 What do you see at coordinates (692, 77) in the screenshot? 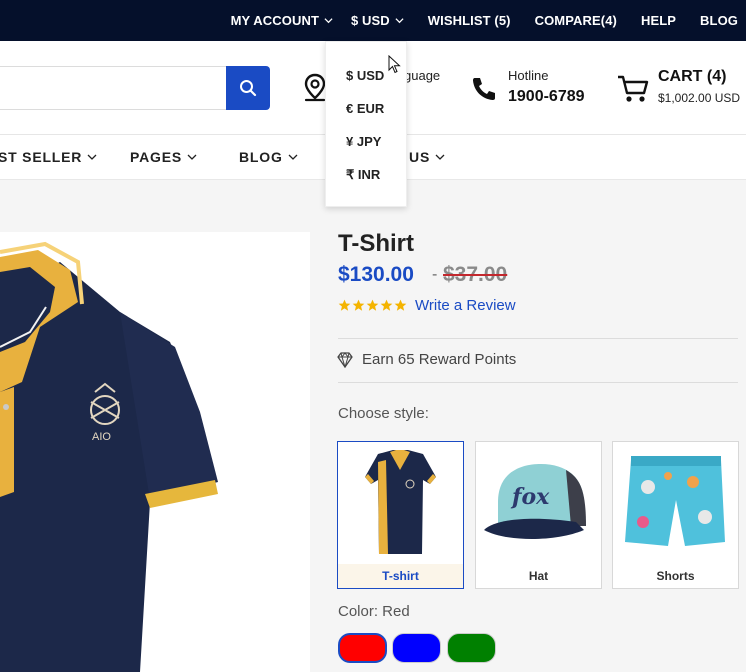
I see `cart-label: CART (4)` at bounding box center [692, 77].